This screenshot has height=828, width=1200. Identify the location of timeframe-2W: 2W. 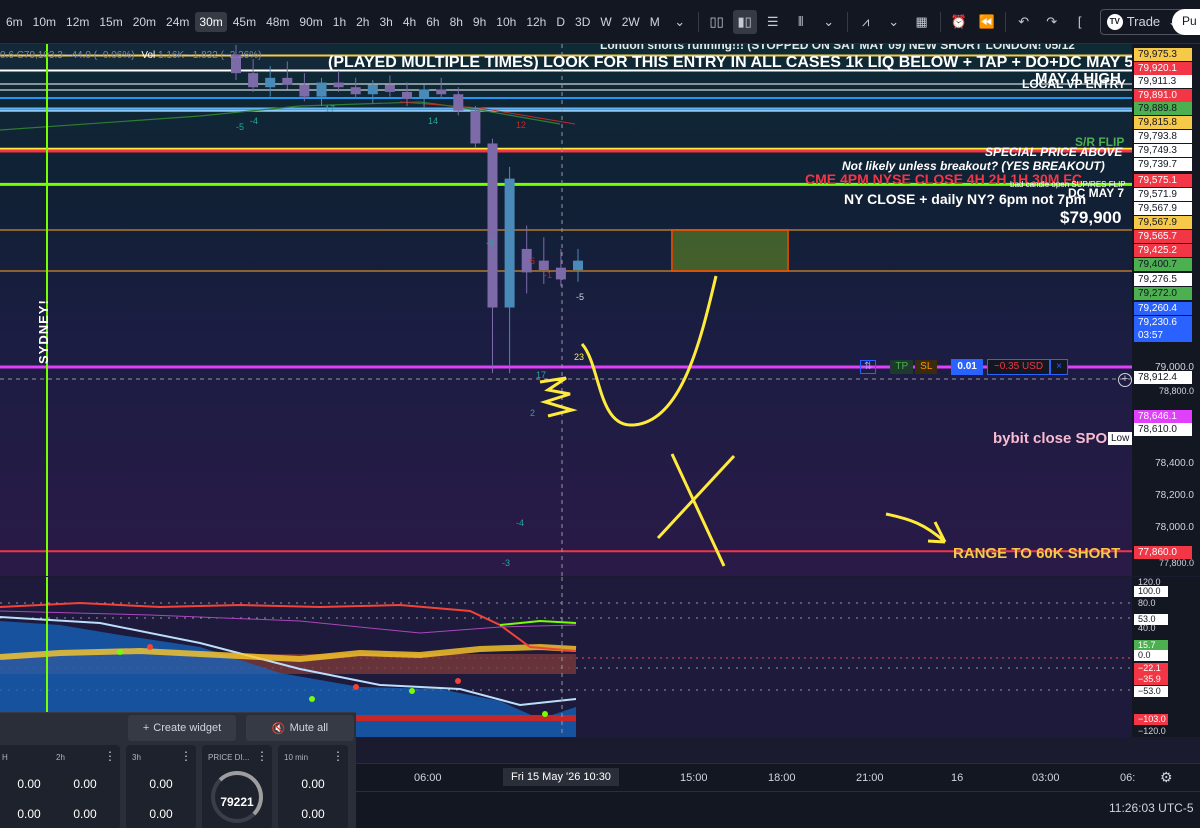
(631, 22).